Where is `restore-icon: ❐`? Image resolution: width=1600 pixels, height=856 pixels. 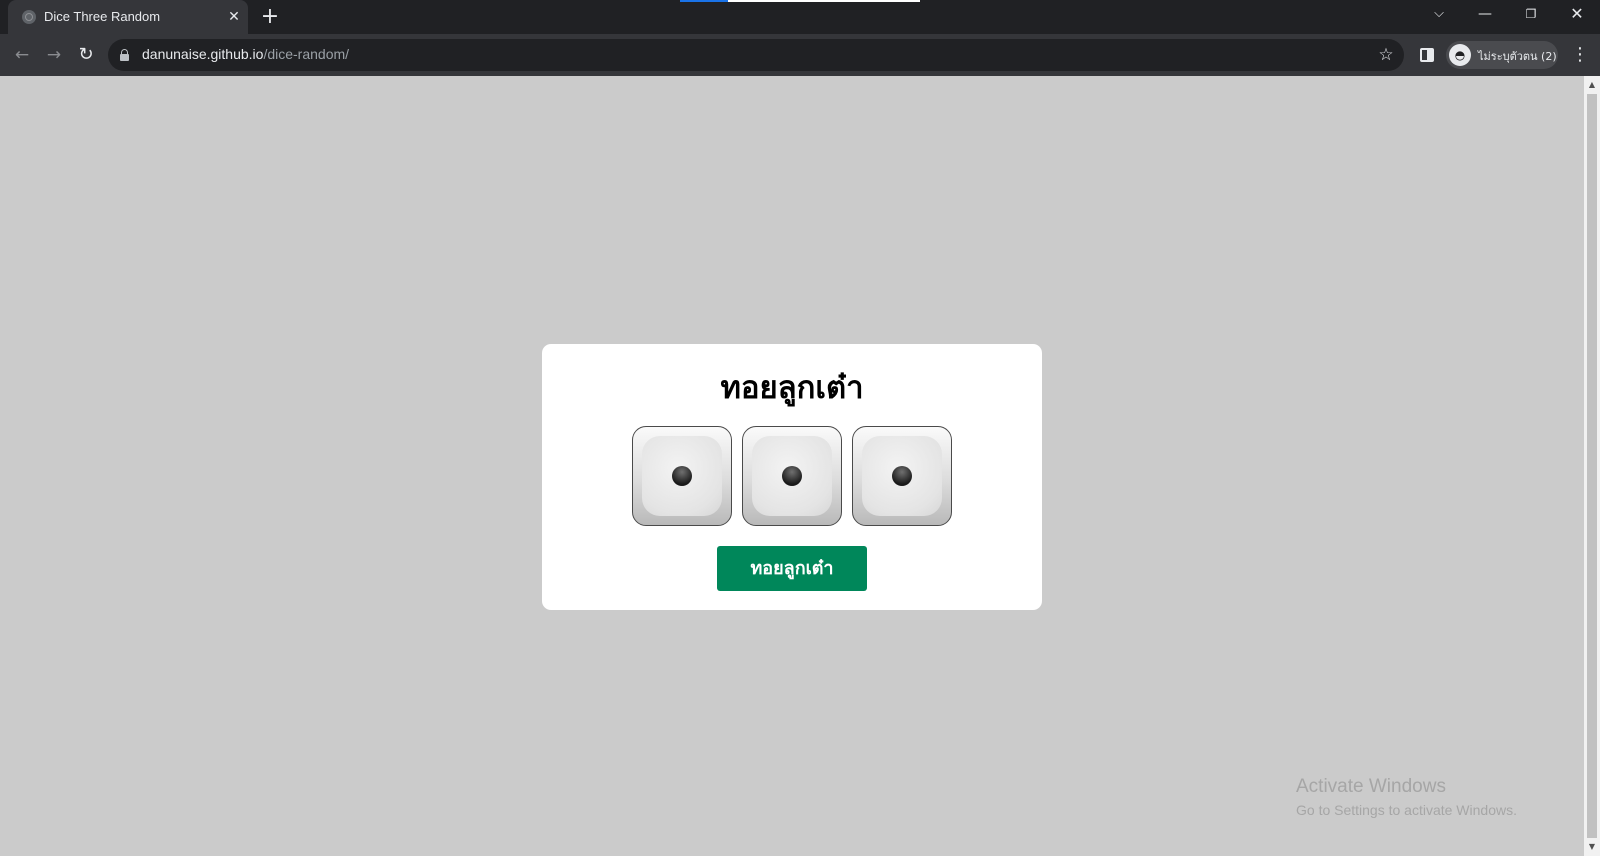
restore-icon: ❐ is located at coordinates (1531, 15).